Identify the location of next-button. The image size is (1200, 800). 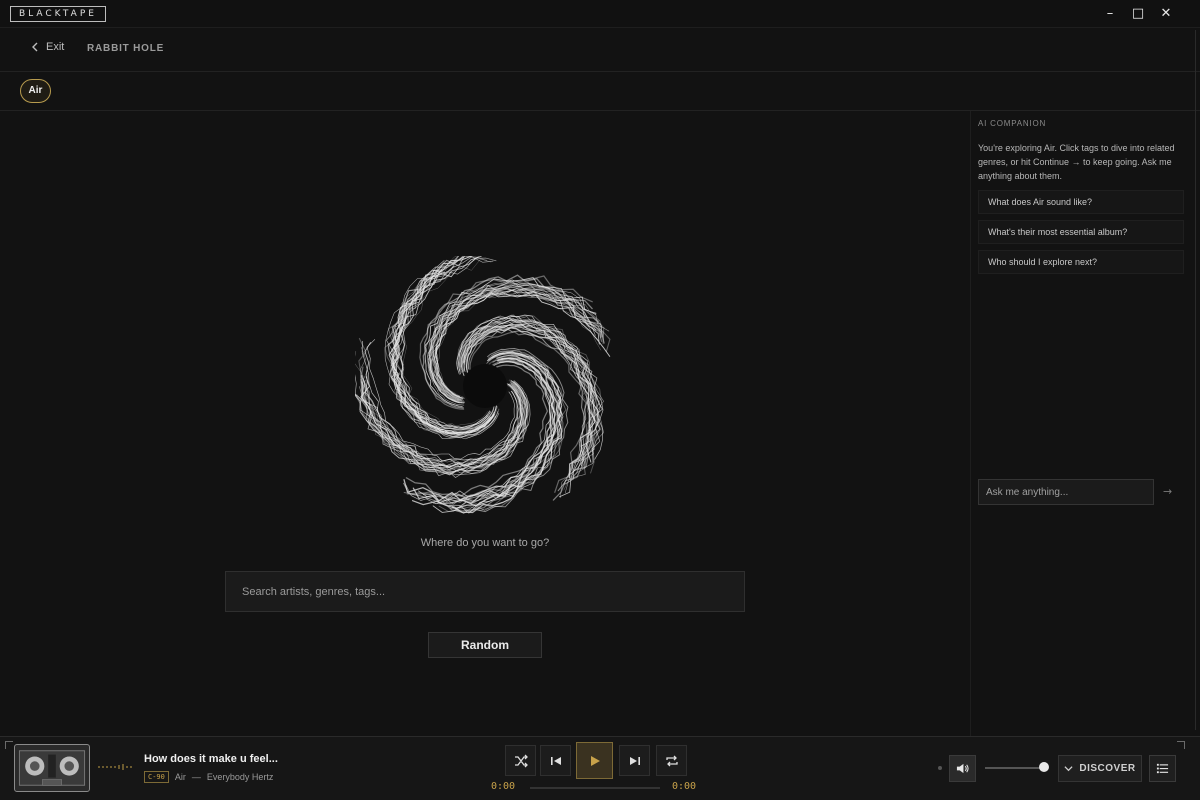
(634, 760).